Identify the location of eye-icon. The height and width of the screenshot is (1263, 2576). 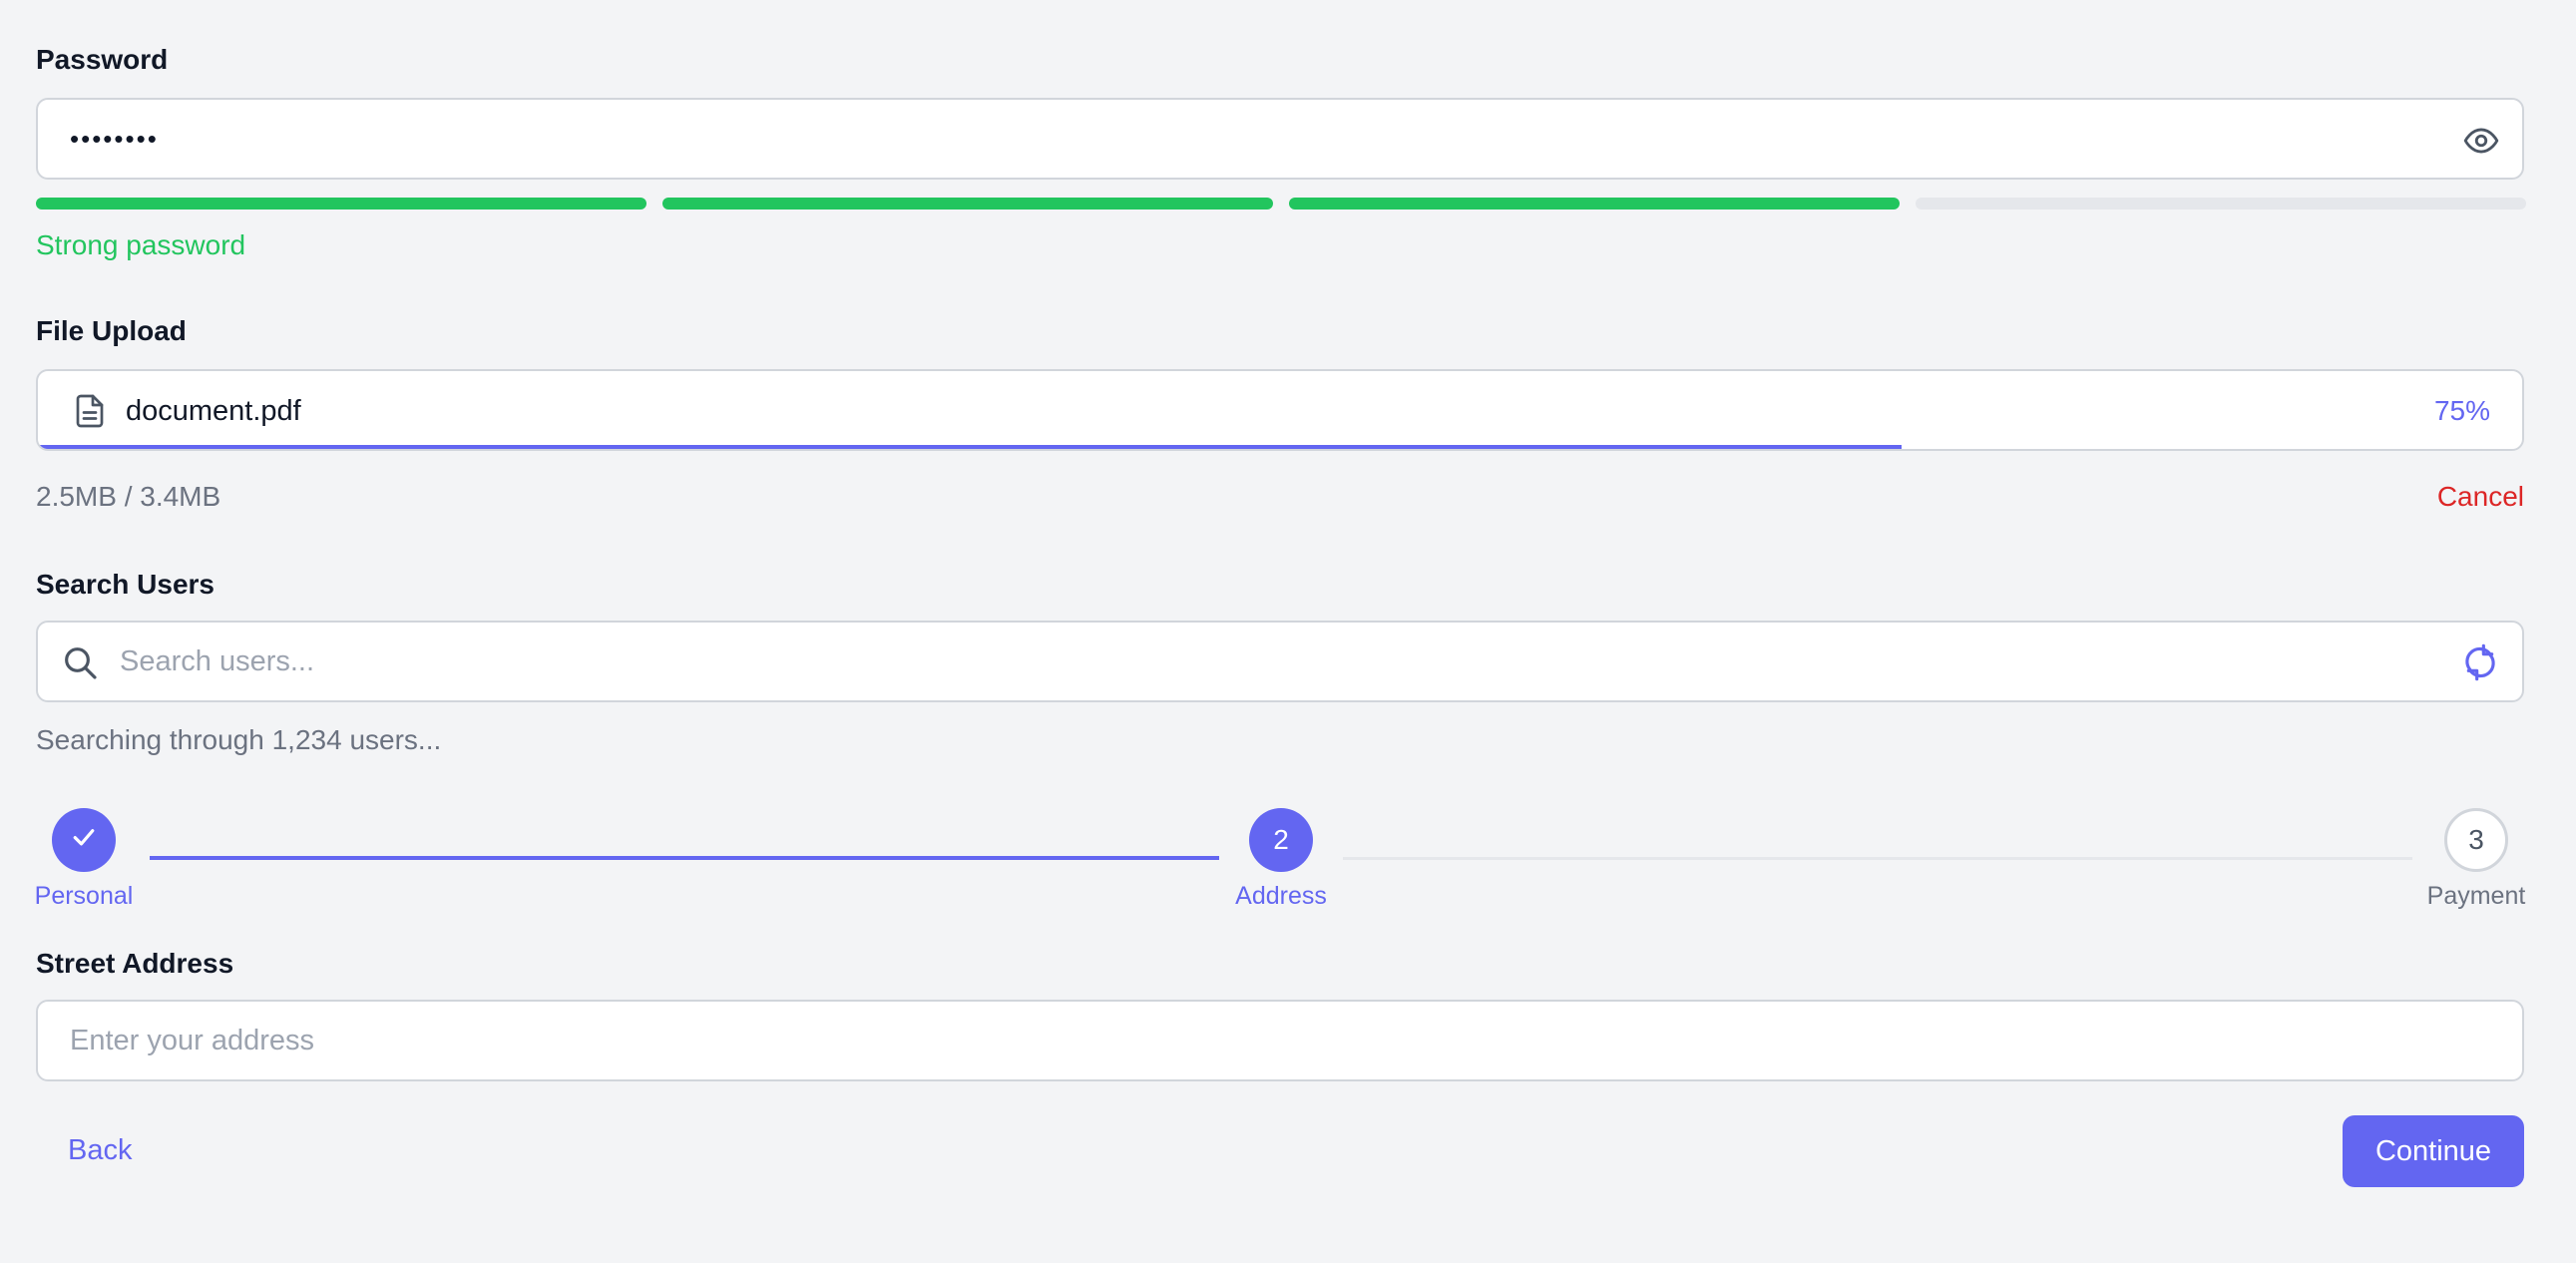
(2481, 141).